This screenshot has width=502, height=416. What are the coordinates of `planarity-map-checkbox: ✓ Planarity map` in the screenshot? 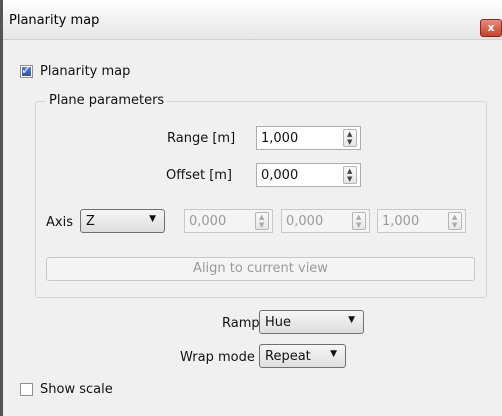 It's located at (75, 71).